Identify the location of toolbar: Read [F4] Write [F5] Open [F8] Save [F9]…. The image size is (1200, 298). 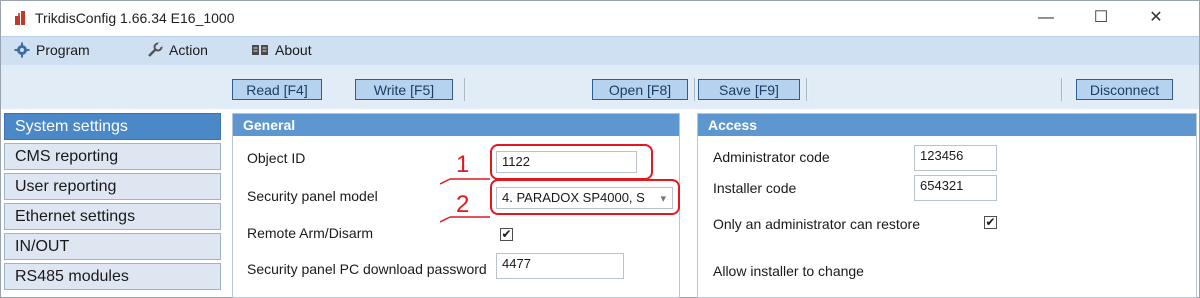
(600, 87).